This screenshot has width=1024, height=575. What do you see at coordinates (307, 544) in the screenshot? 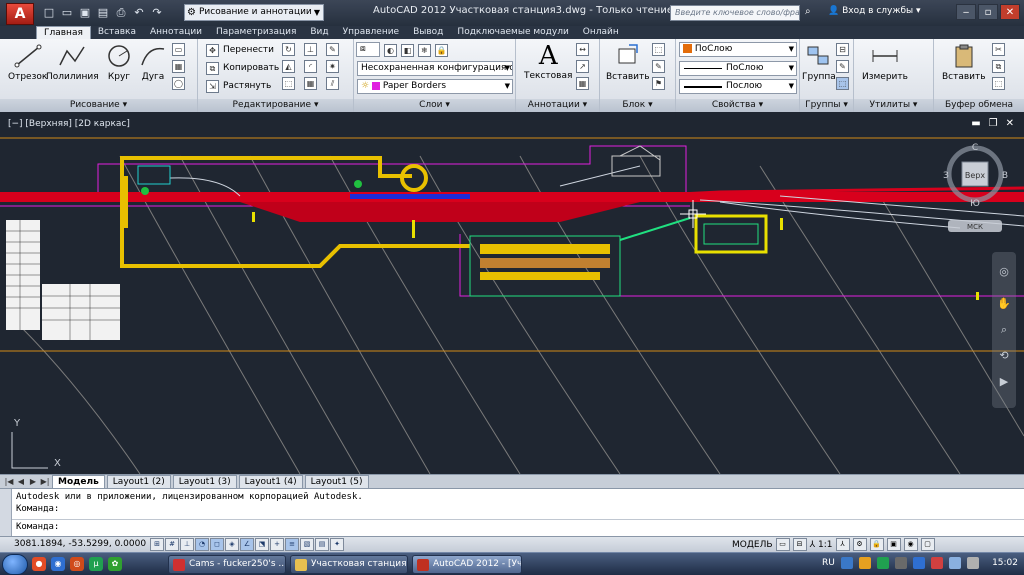
I see `tpy-icon: ▧` at bounding box center [307, 544].